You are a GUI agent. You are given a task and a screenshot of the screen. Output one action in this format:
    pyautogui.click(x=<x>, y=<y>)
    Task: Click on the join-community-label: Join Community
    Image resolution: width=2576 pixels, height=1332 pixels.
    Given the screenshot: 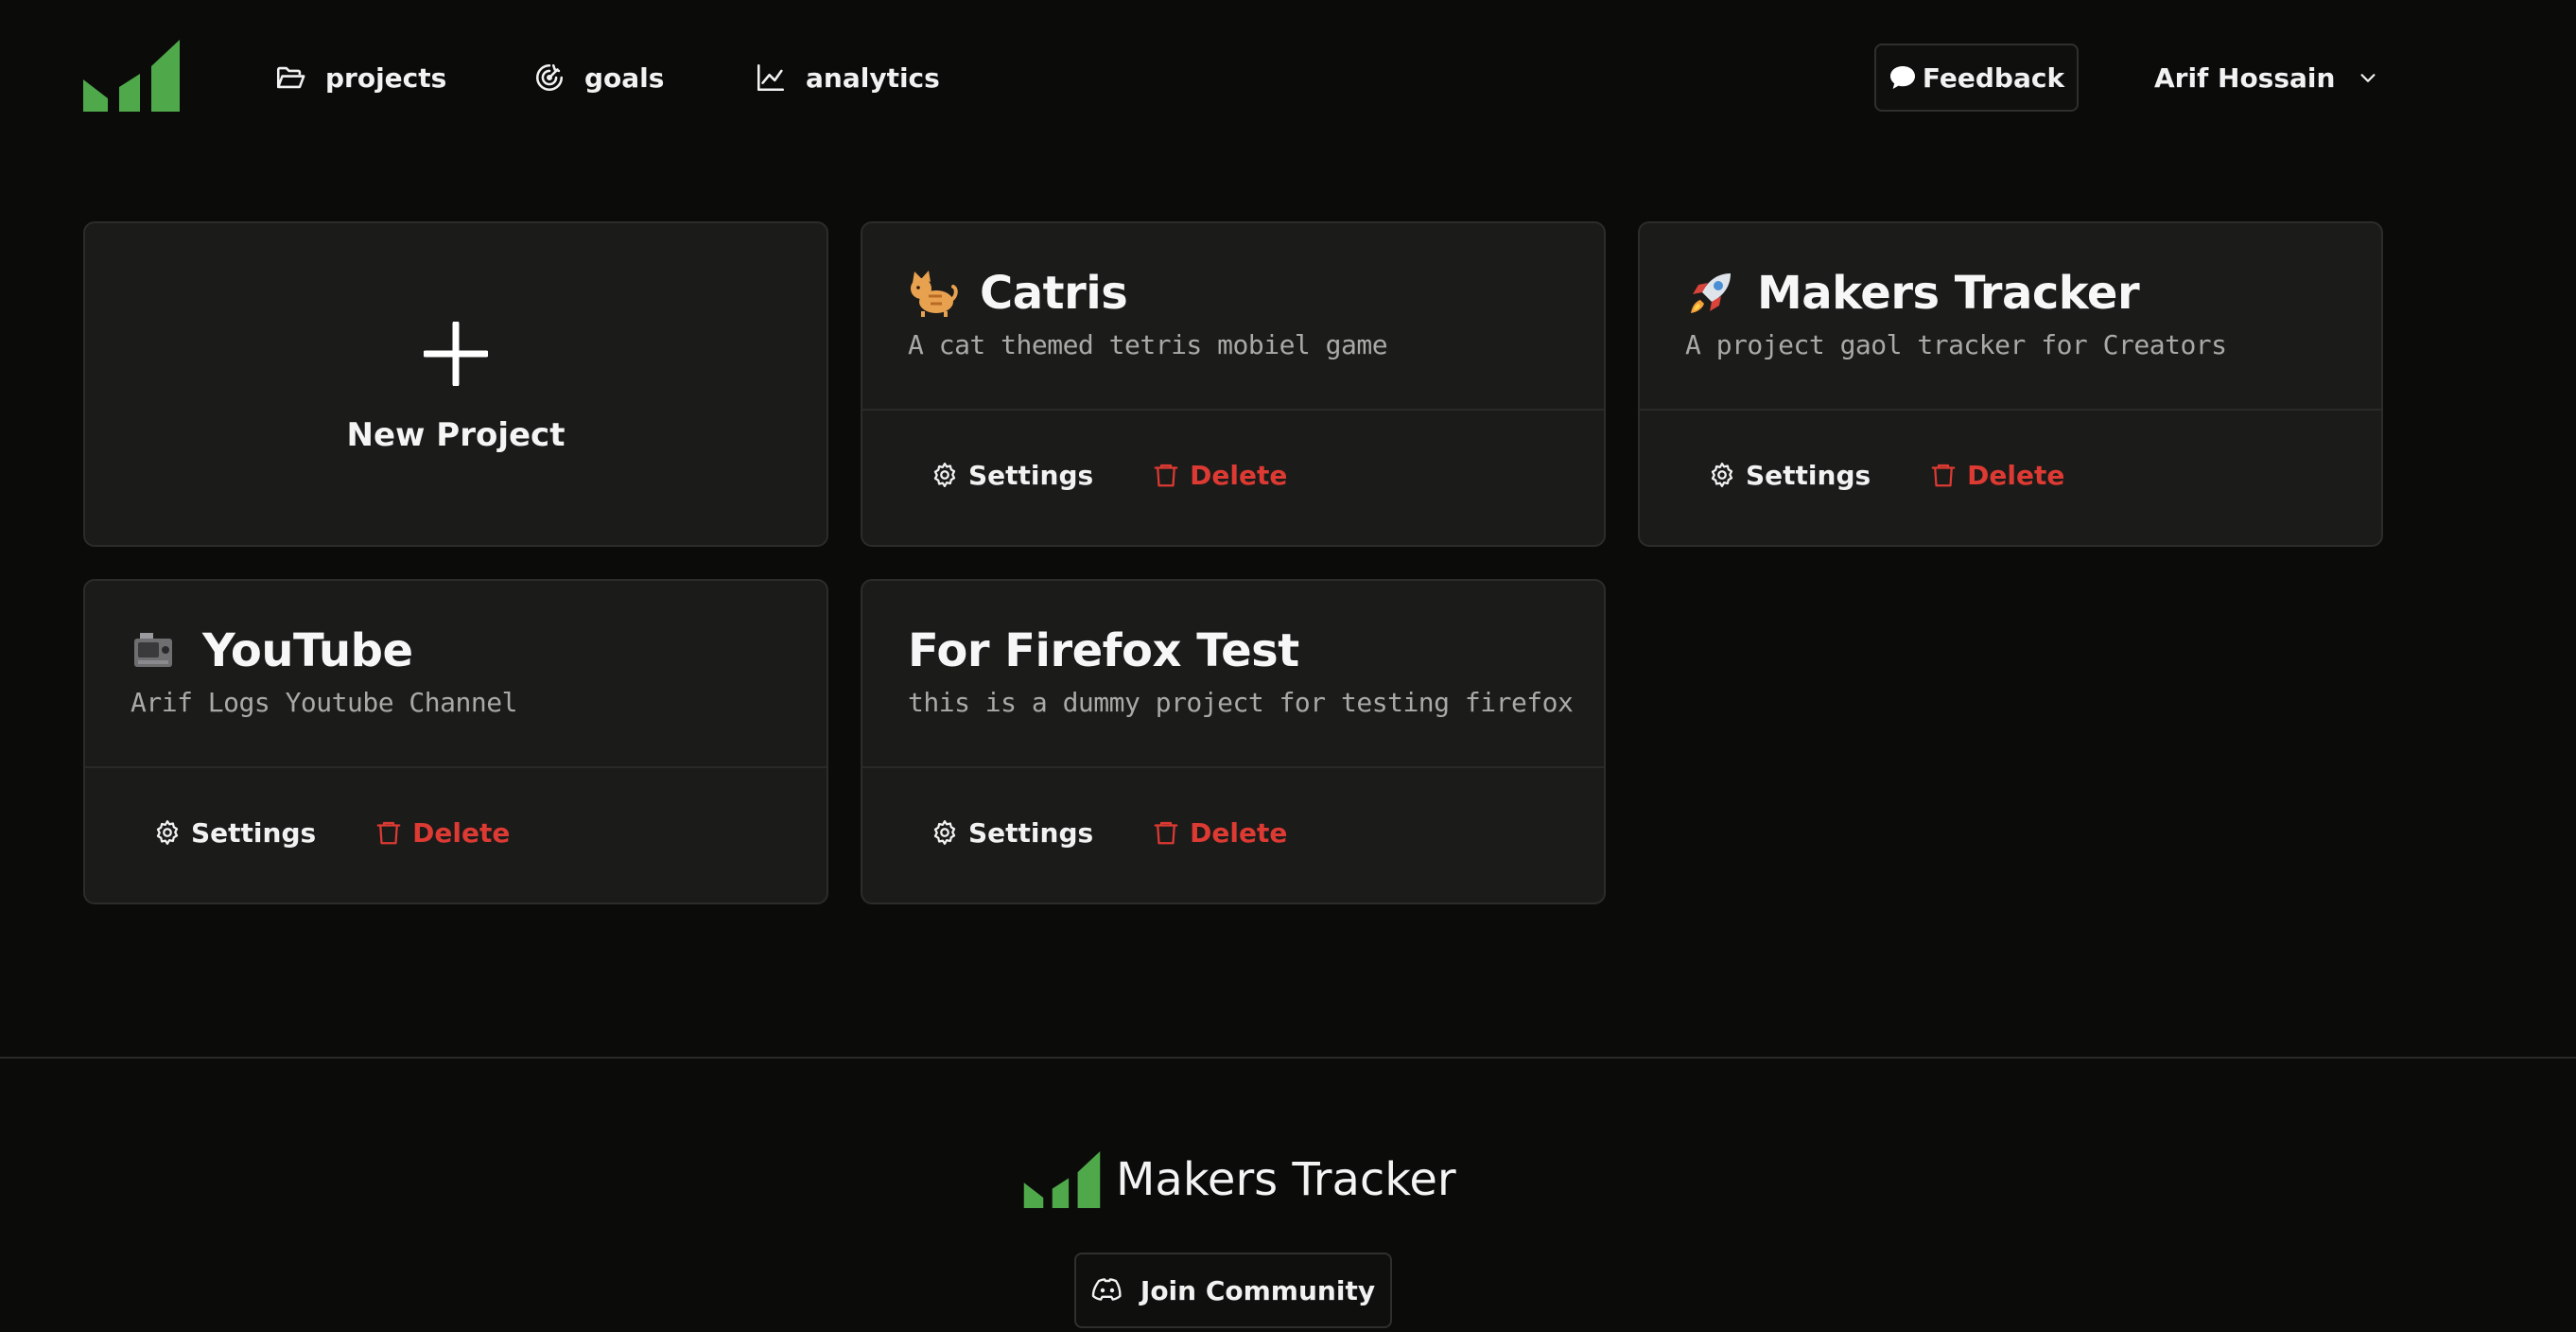 What is the action you would take?
    pyautogui.click(x=1258, y=1290)
    